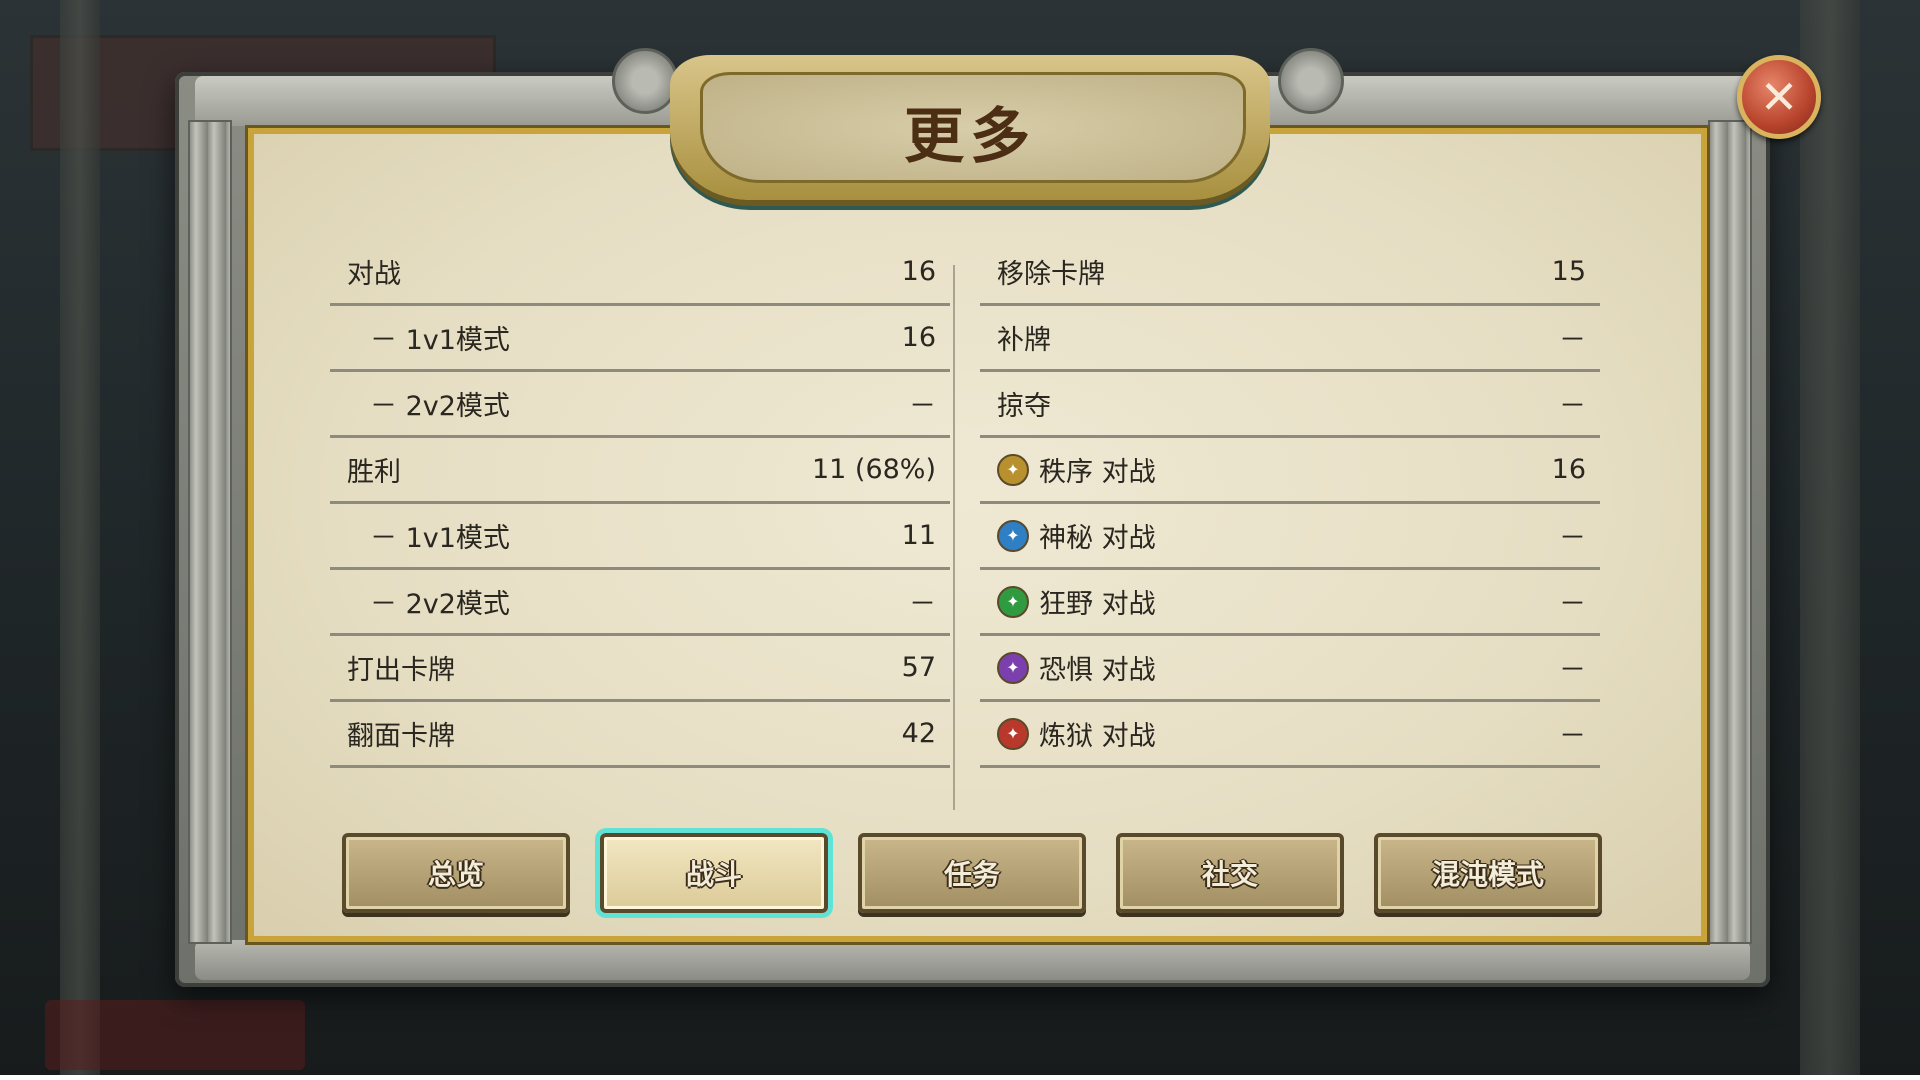 The height and width of the screenshot is (1080, 1920). What do you see at coordinates (401, 736) in the screenshot?
I see `stat-label: 翻面卡牌` at bounding box center [401, 736].